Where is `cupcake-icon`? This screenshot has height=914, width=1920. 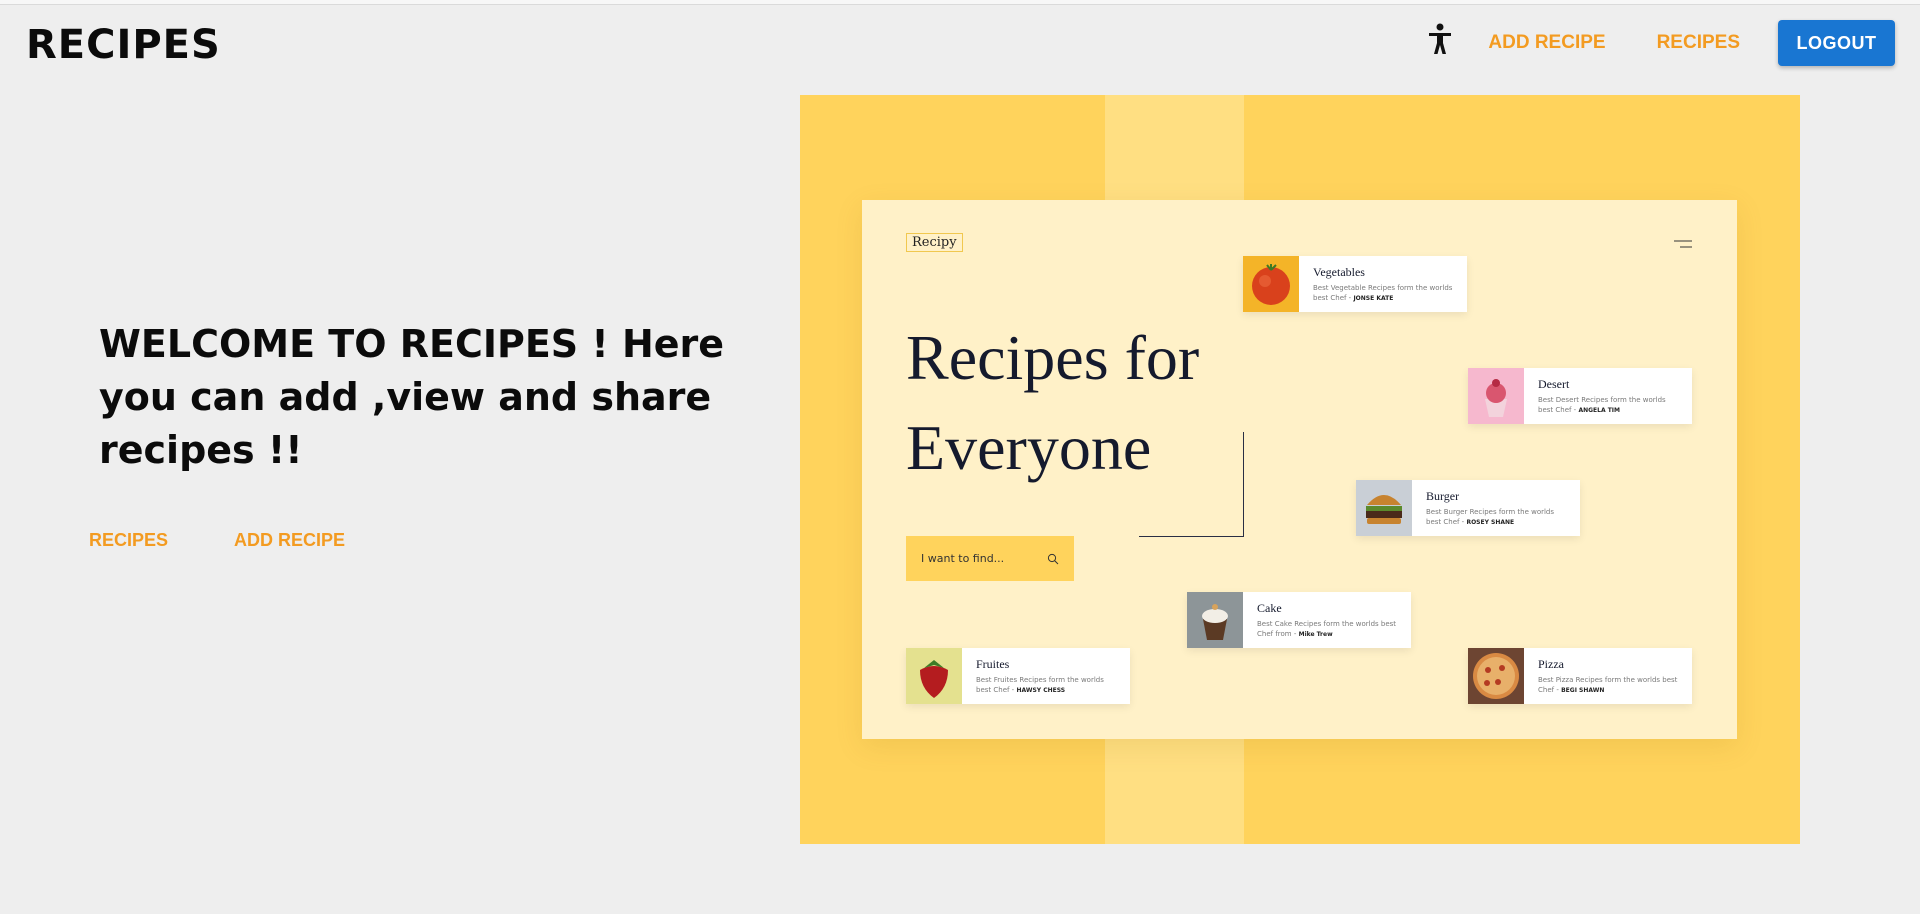
cupcake-icon is located at coordinates (1496, 396).